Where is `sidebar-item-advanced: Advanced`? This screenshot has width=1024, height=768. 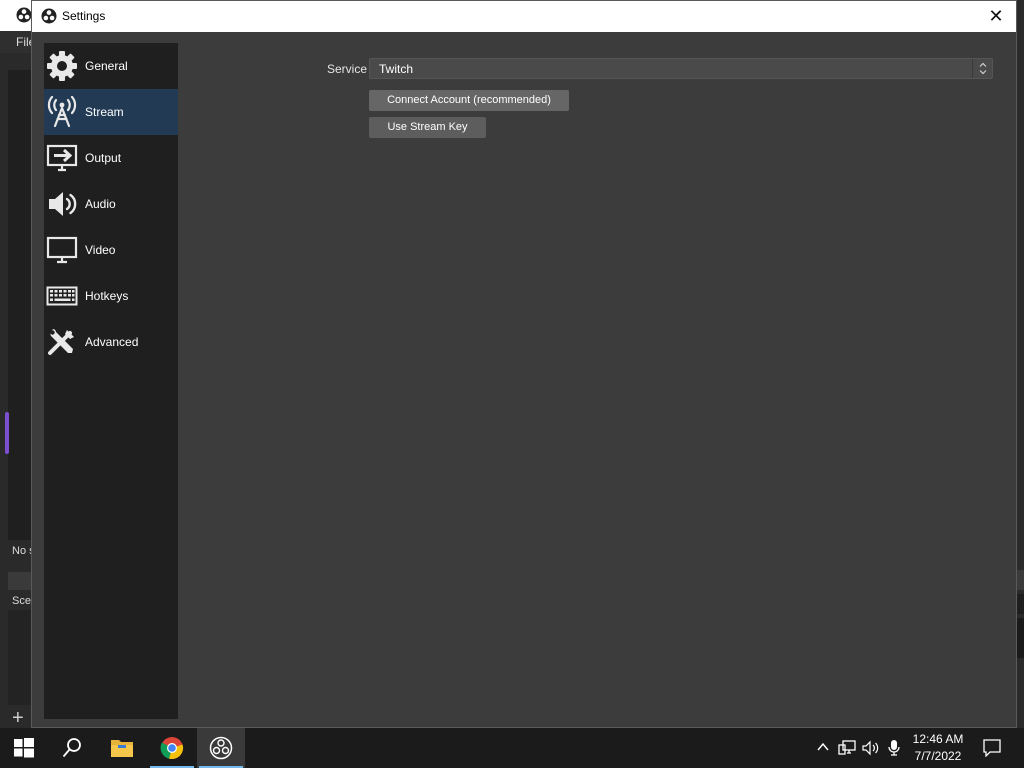 sidebar-item-advanced: Advanced is located at coordinates (111, 342).